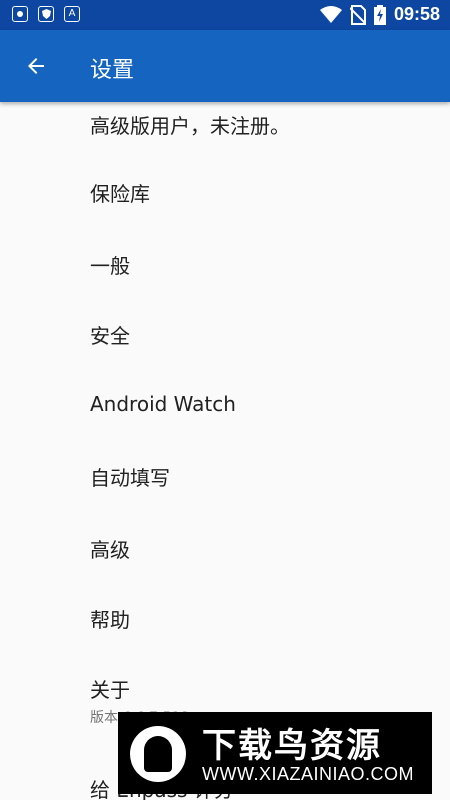 The width and height of the screenshot is (450, 800). Describe the element at coordinates (260, 334) in the screenshot. I see `settings-item-security: 安全` at that location.